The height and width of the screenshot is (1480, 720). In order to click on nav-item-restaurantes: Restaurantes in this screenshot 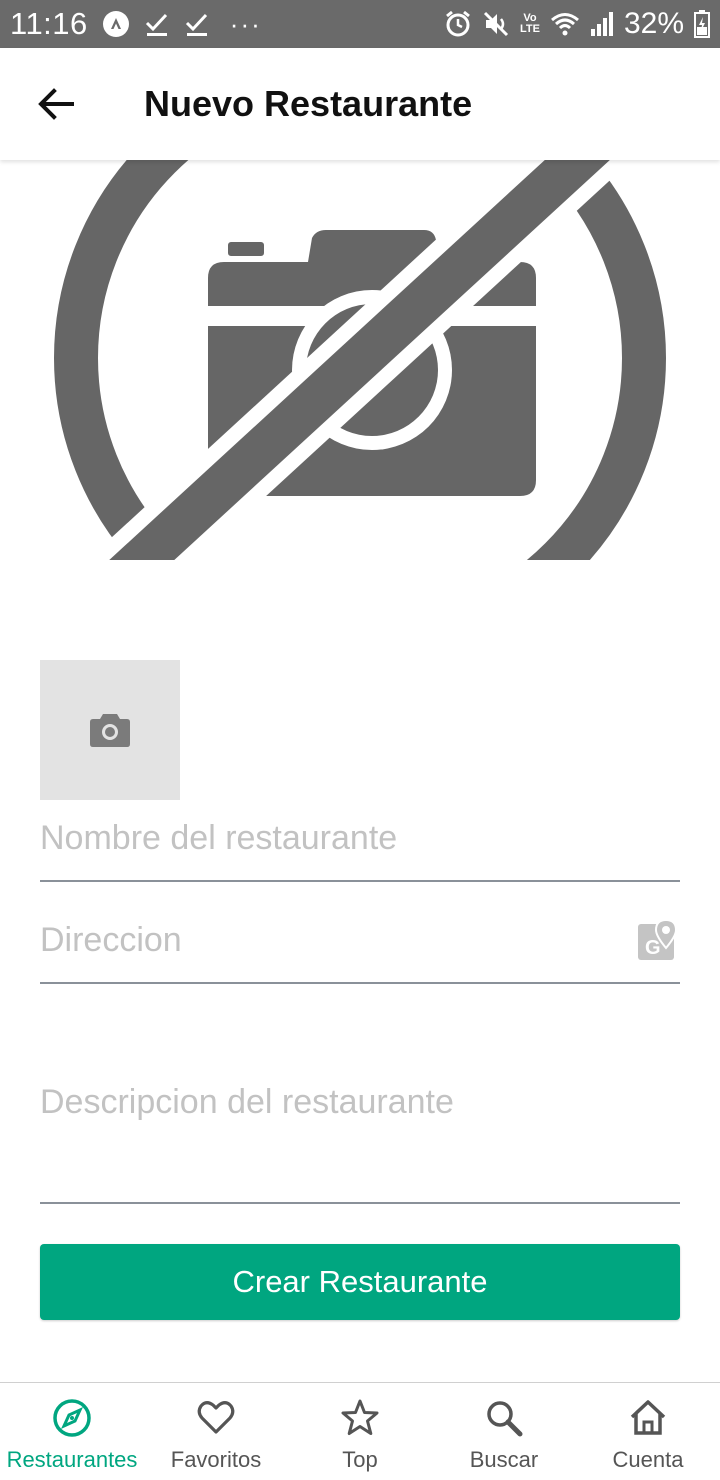, I will do `click(72, 1431)`.